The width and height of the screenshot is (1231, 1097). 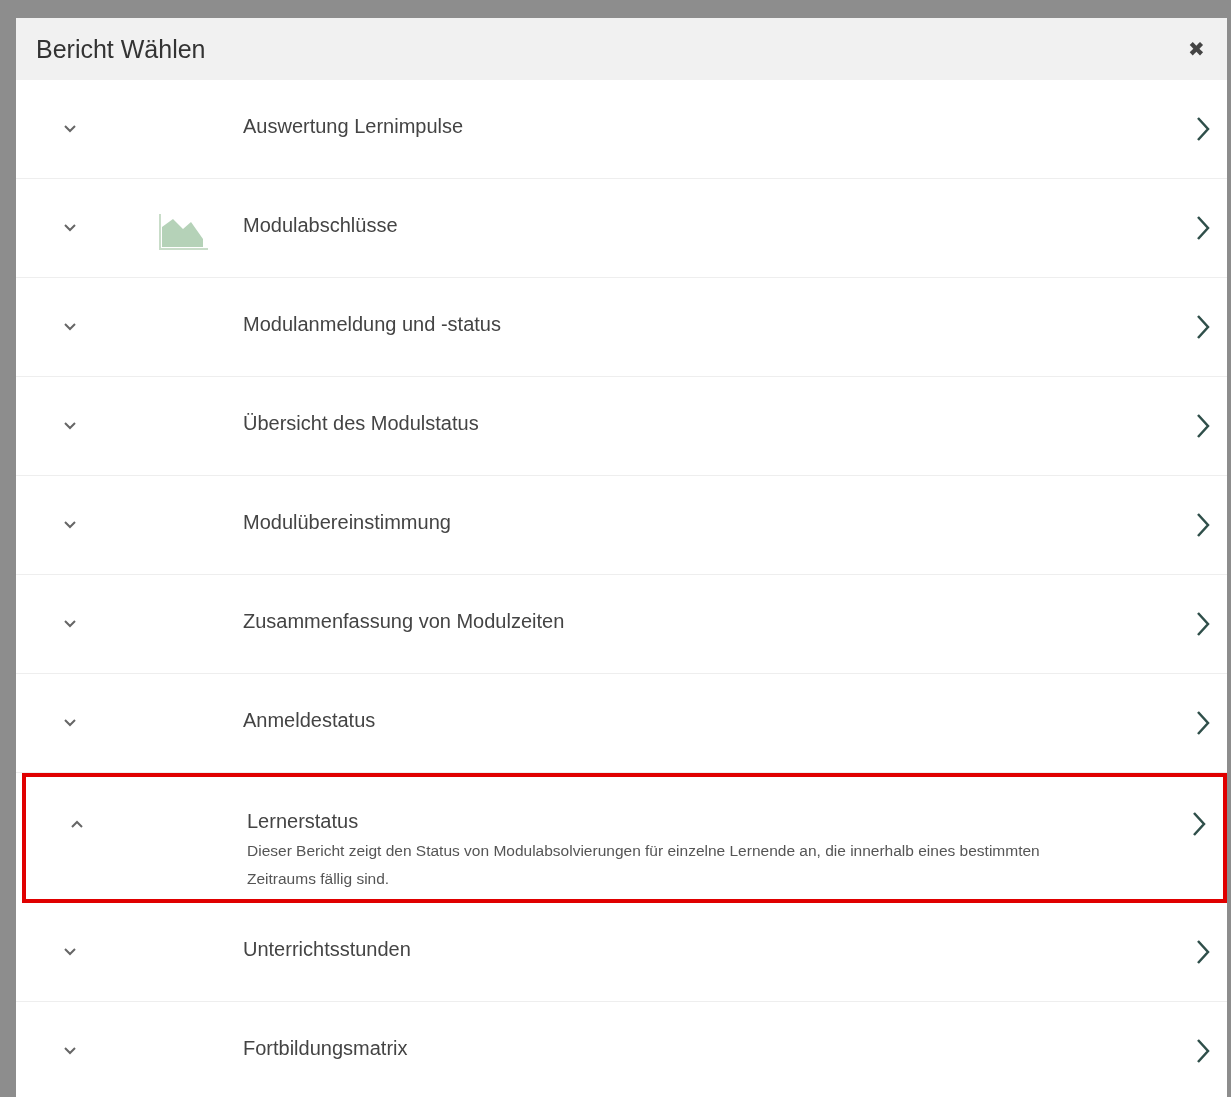 What do you see at coordinates (644, 865) in the screenshot?
I see `report-description: Dieser Bericht zeigt den Status von Modulabsolvierungen für einzelne Lernende an, die innerhalb eines bestimmten Zeitraums fällig sind.` at bounding box center [644, 865].